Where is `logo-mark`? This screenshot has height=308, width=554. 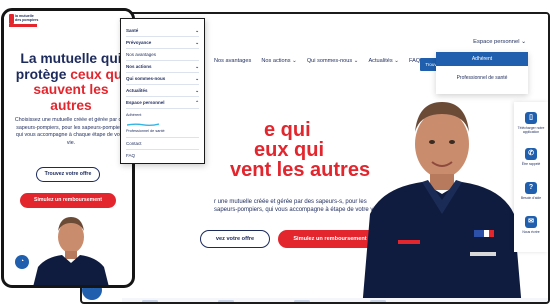
logo-mark is located at coordinates (11, 19).